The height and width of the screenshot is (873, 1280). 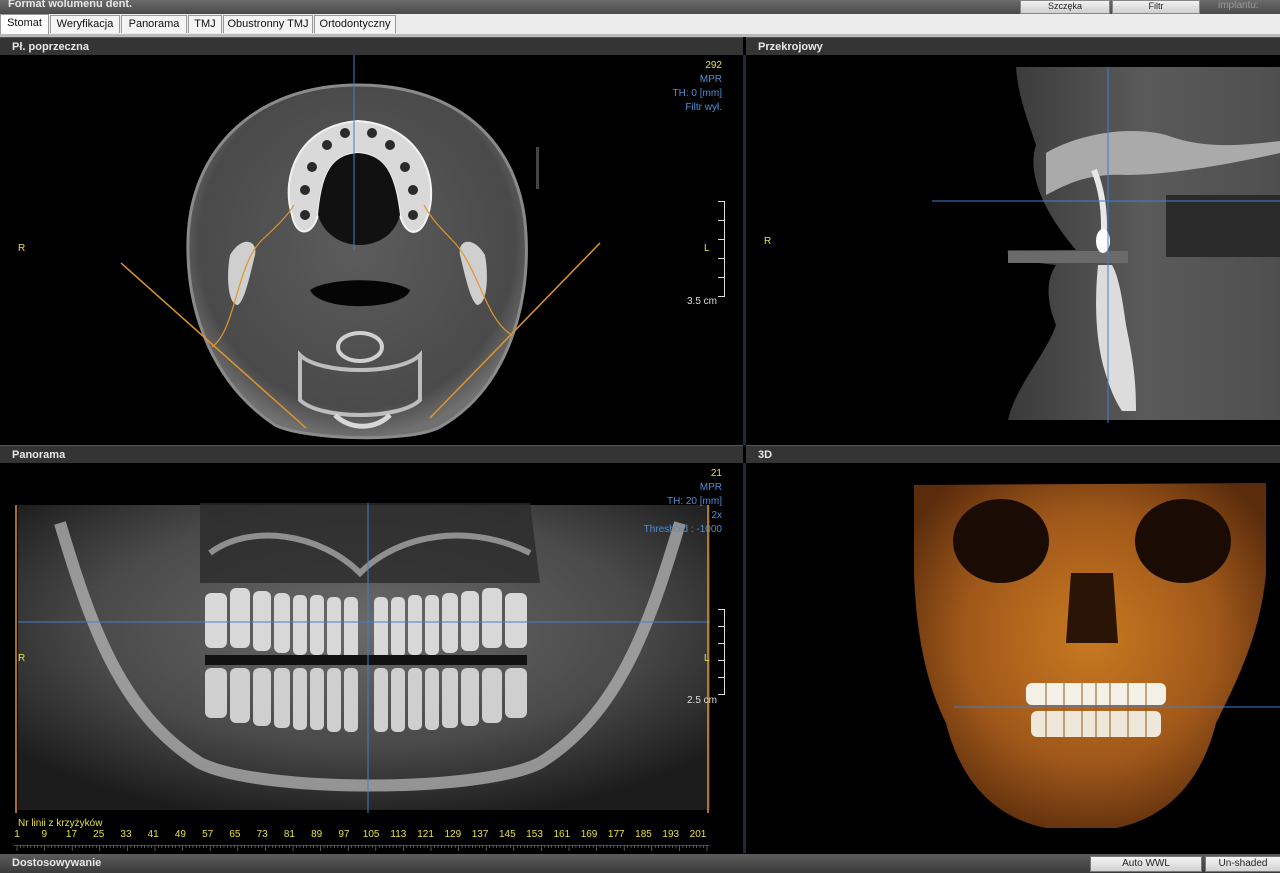 I want to click on ruler-number: 9, so click(x=44, y=834).